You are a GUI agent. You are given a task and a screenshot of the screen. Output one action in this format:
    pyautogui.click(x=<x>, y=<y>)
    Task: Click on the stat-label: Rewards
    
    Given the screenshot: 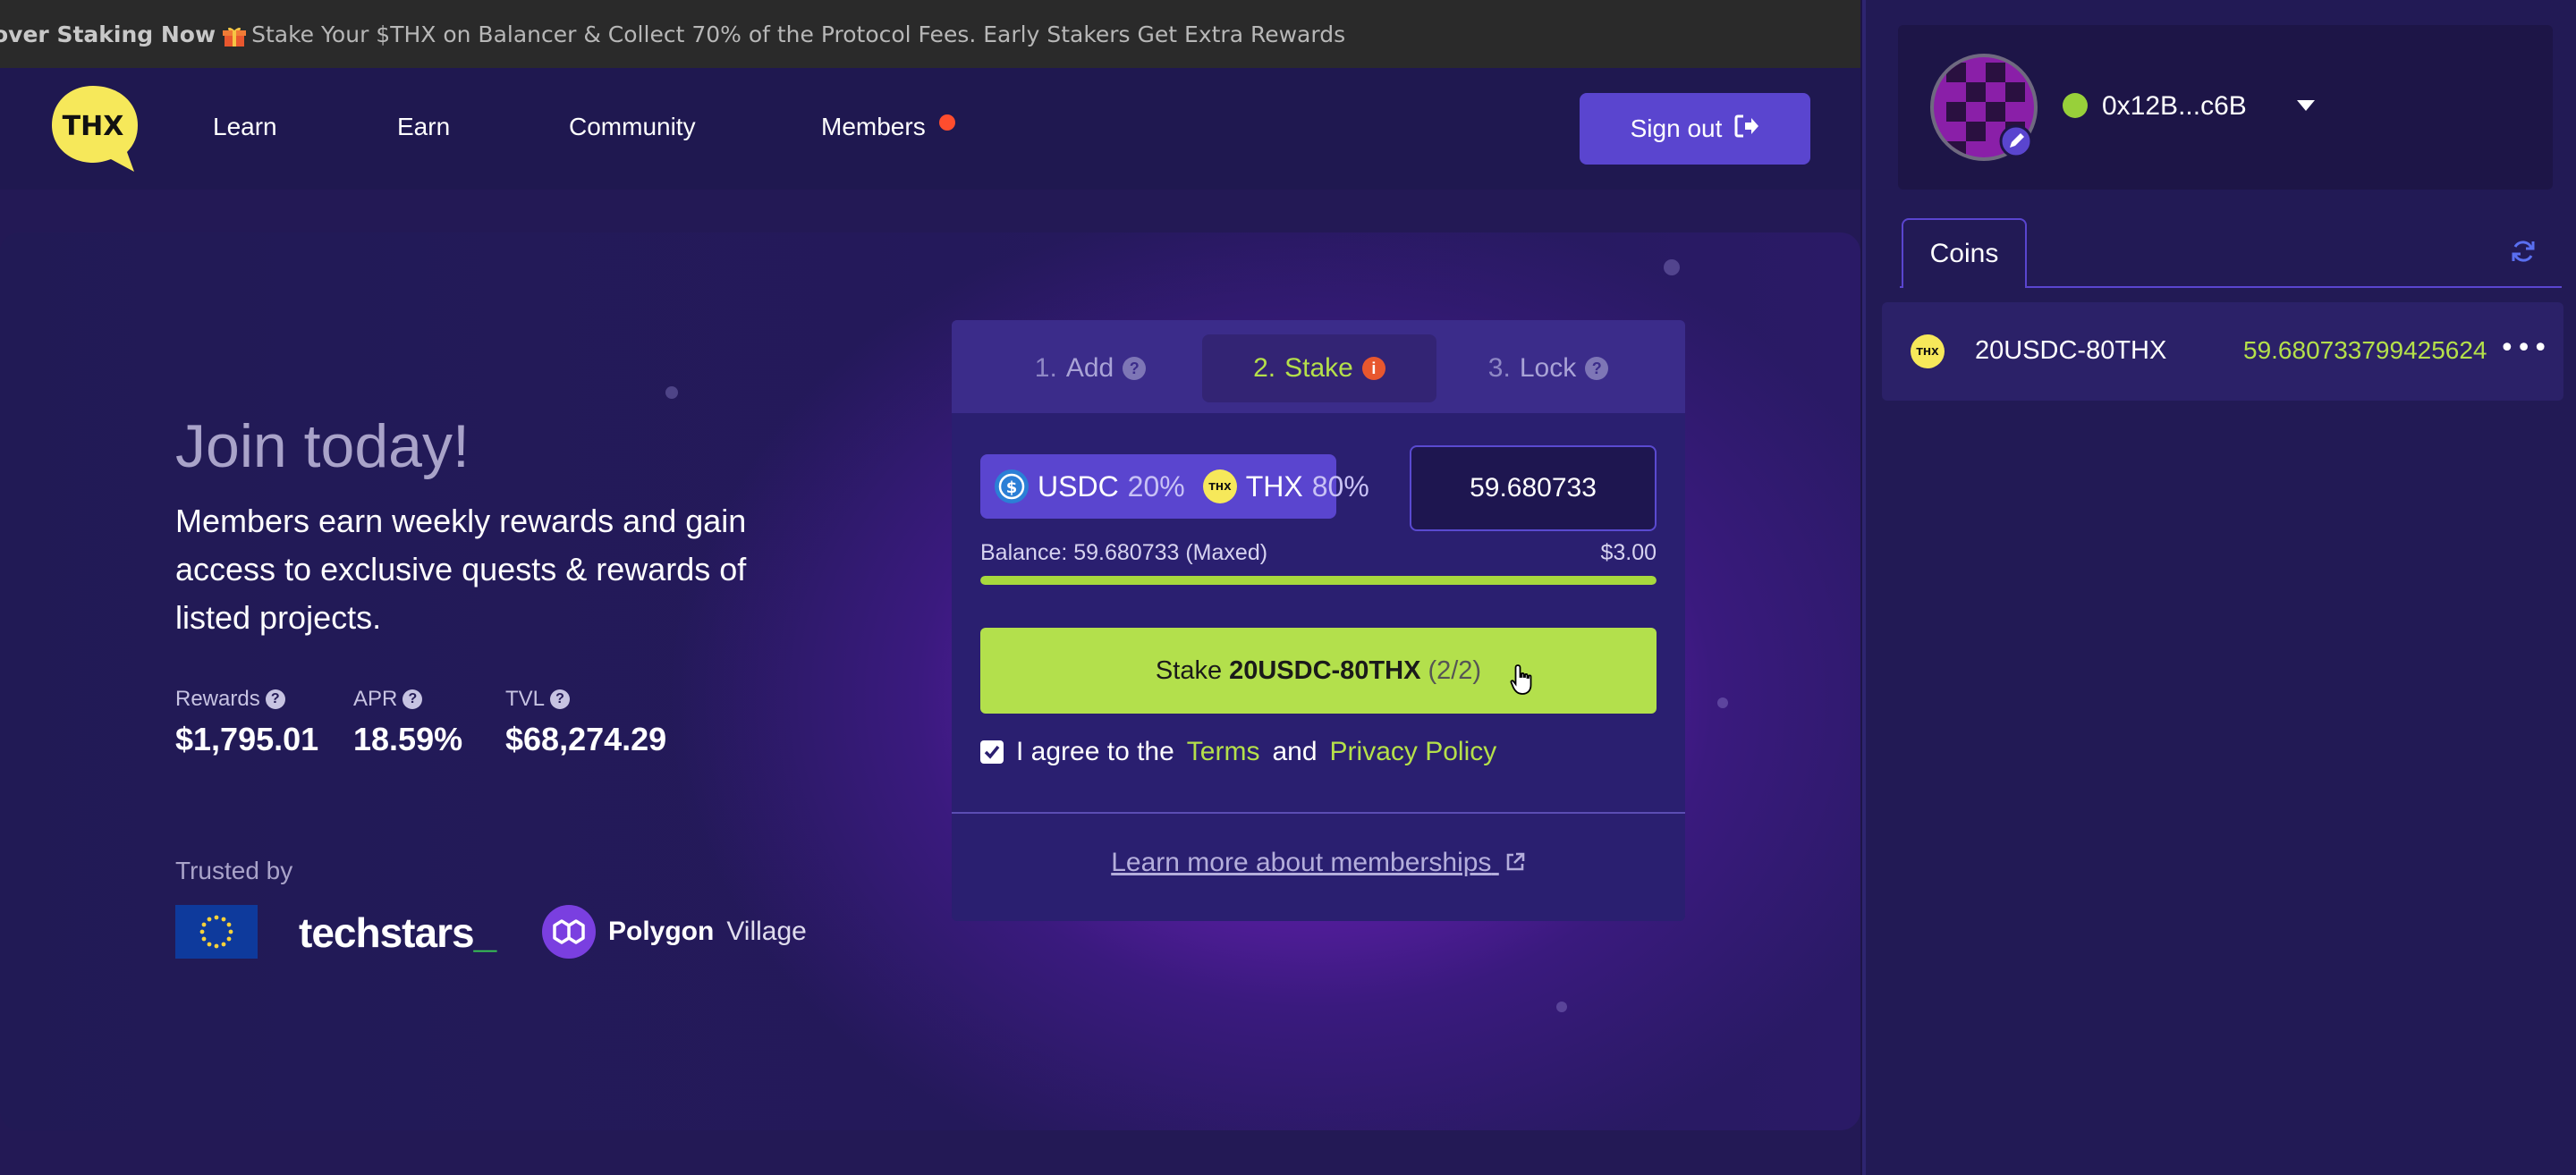 What is the action you would take?
    pyautogui.click(x=217, y=699)
    